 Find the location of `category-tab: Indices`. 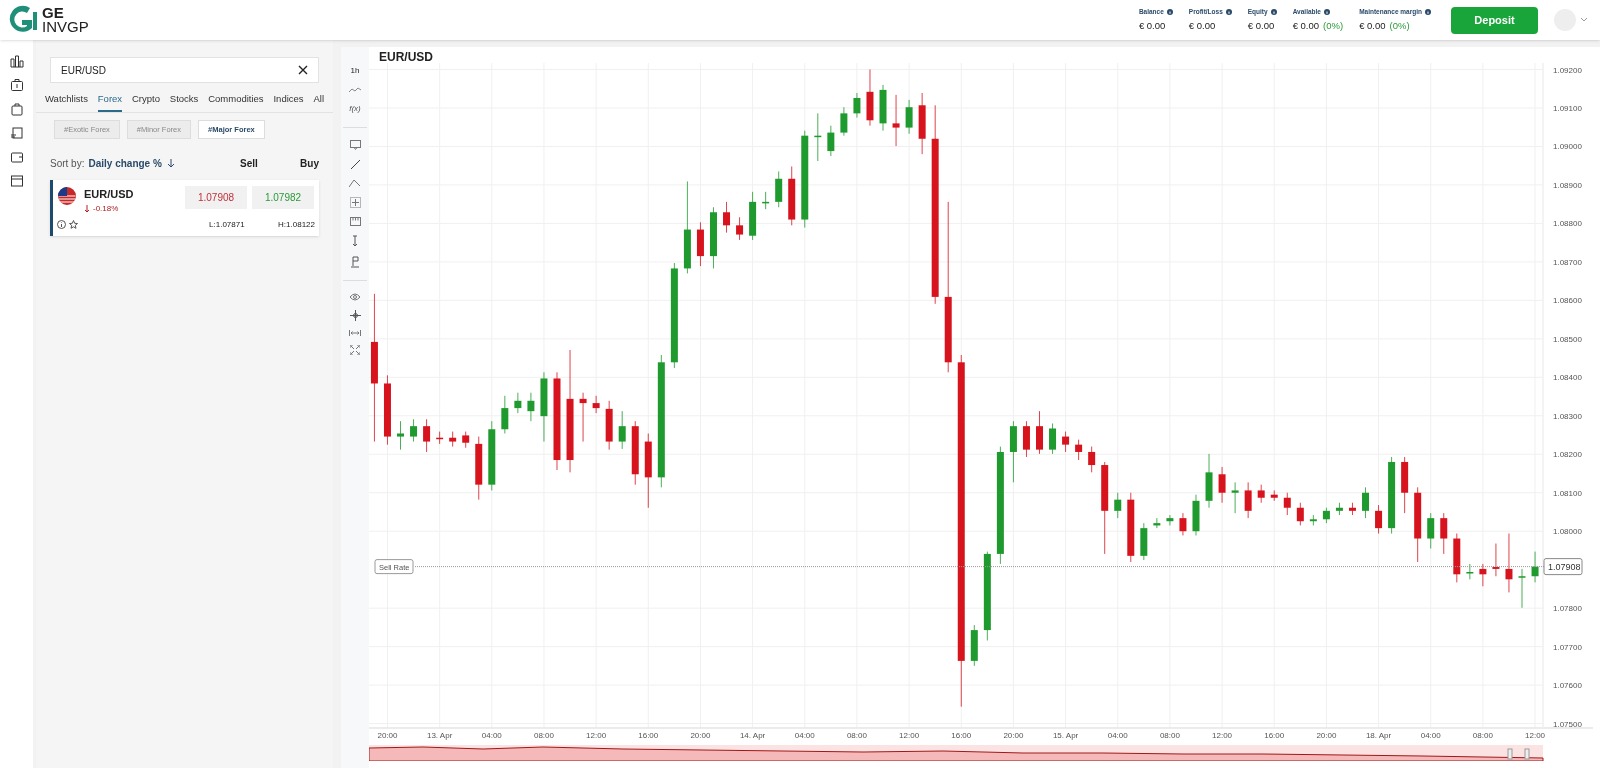

category-tab: Indices is located at coordinates (288, 102).